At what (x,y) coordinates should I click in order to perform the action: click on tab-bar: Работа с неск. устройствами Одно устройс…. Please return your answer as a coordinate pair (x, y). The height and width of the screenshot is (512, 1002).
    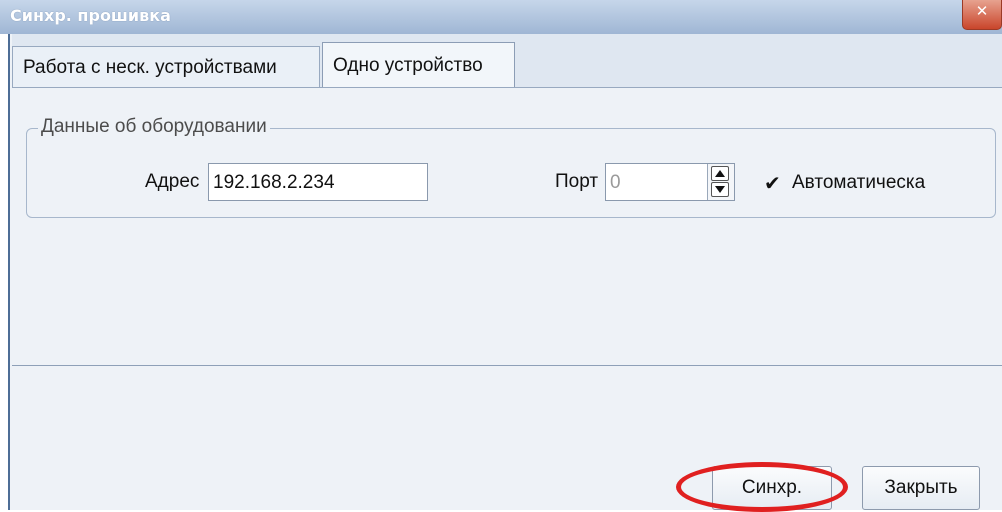
    Looking at the image, I should click on (507, 61).